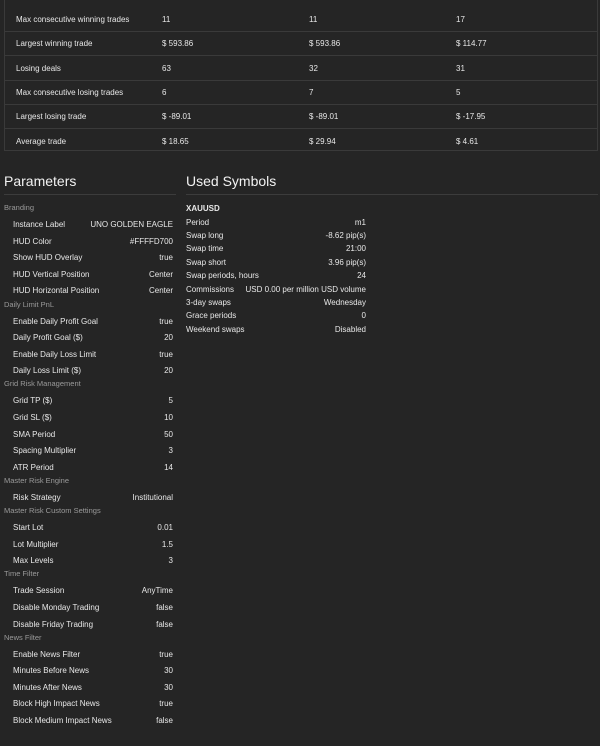 The height and width of the screenshot is (746, 600). What do you see at coordinates (70, 92) in the screenshot?
I see `stats-label: Max consecutive losing trades` at bounding box center [70, 92].